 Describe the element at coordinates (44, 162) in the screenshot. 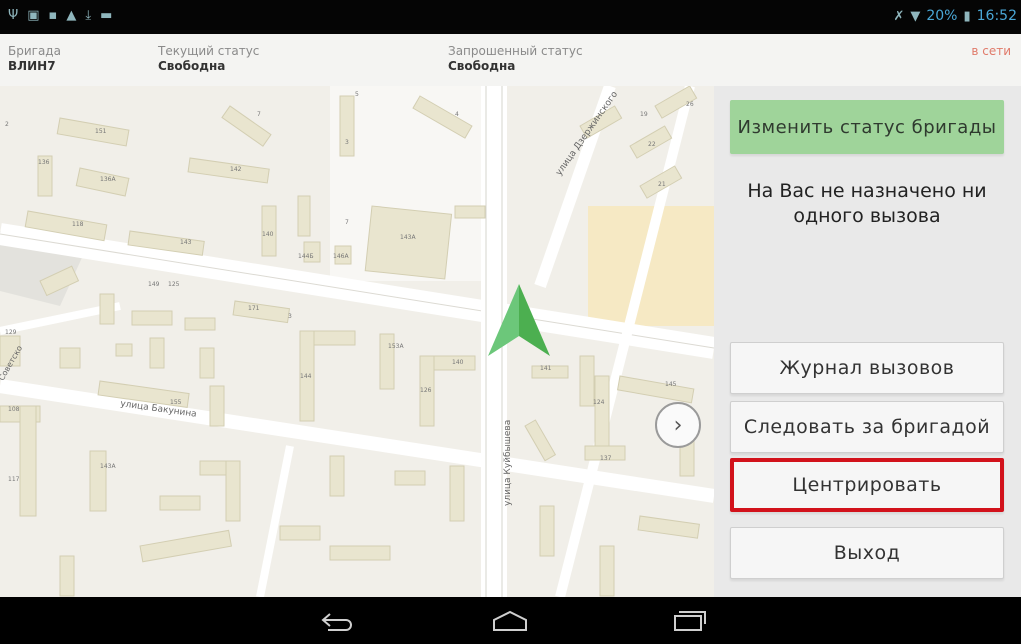

I see `house-number: 136` at that location.